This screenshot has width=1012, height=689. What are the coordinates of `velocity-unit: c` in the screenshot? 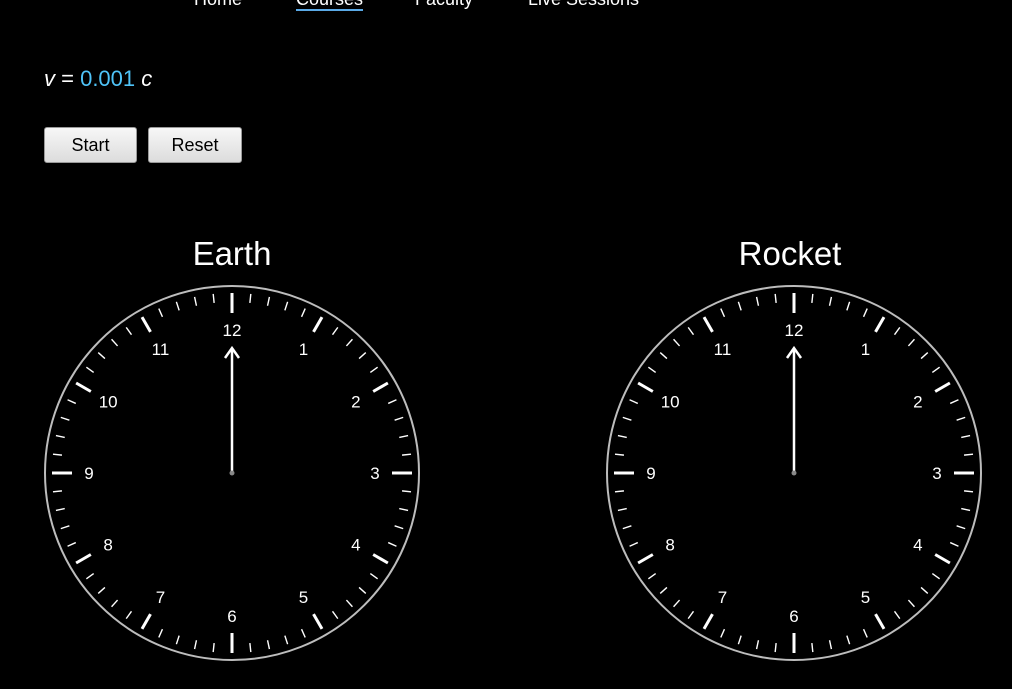 It's located at (147, 78).